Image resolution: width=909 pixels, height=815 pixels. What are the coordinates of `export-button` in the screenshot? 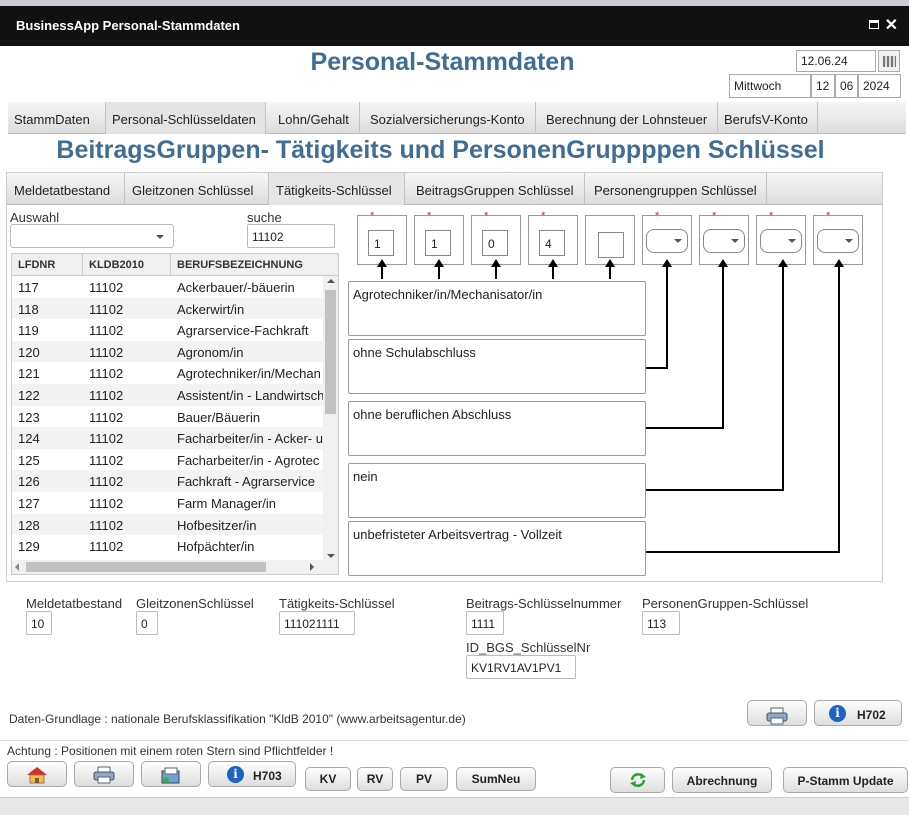 It's located at (171, 774).